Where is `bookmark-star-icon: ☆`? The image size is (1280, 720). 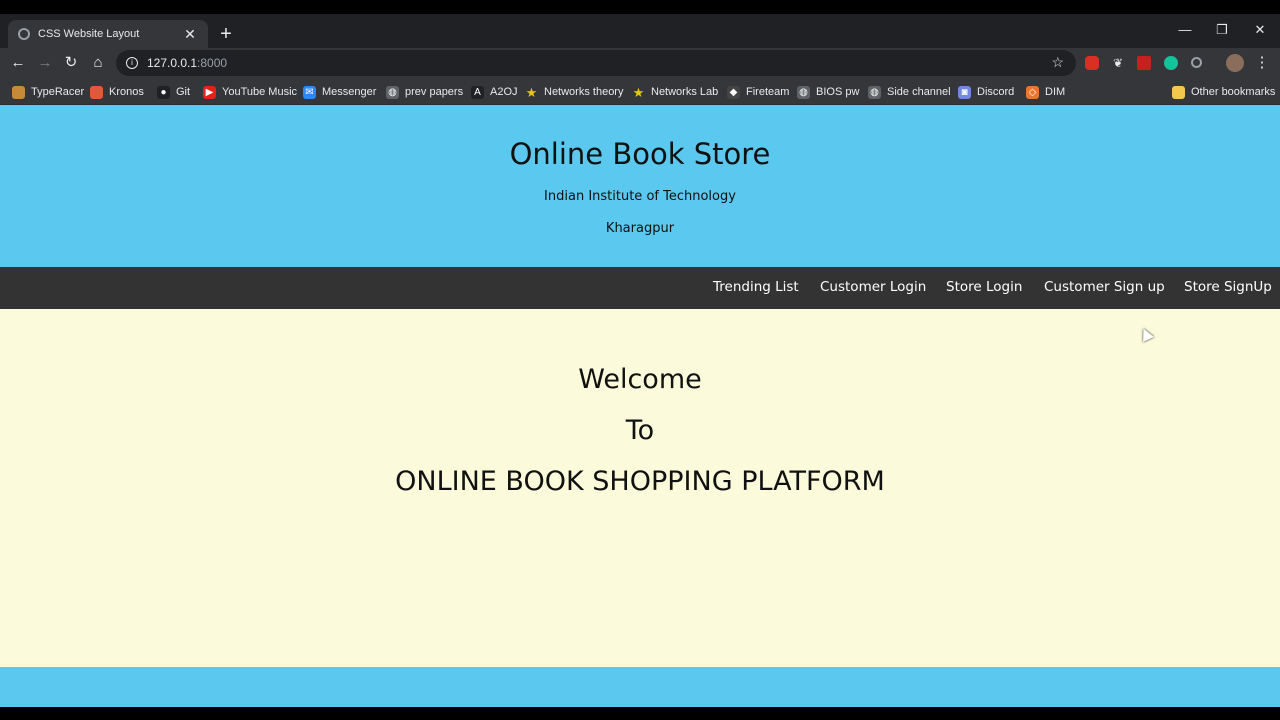
bookmark-star-icon: ☆ is located at coordinates (1057, 62).